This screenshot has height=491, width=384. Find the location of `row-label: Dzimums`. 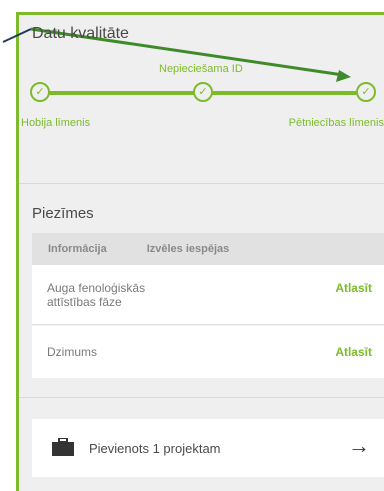

row-label: Dzimums is located at coordinates (72, 352).